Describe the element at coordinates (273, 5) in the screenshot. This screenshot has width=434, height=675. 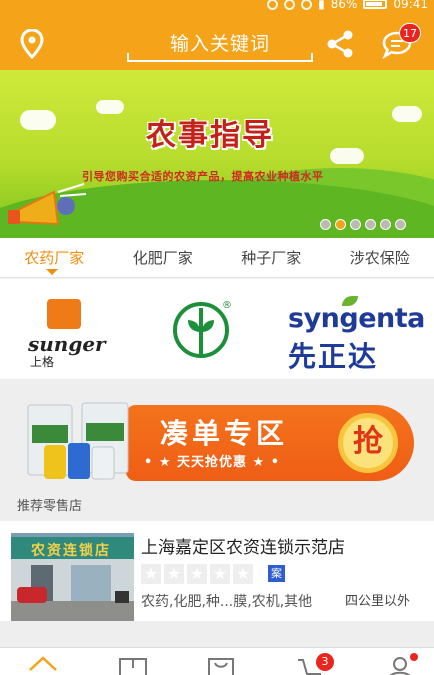
I see `location-status-icon` at that location.